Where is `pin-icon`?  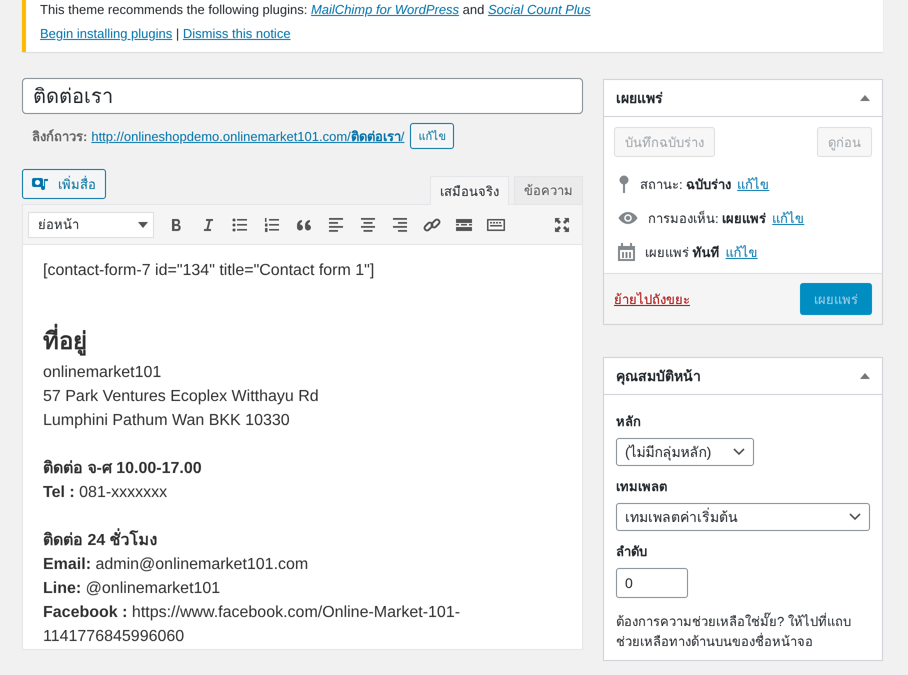
pin-icon is located at coordinates (624, 184).